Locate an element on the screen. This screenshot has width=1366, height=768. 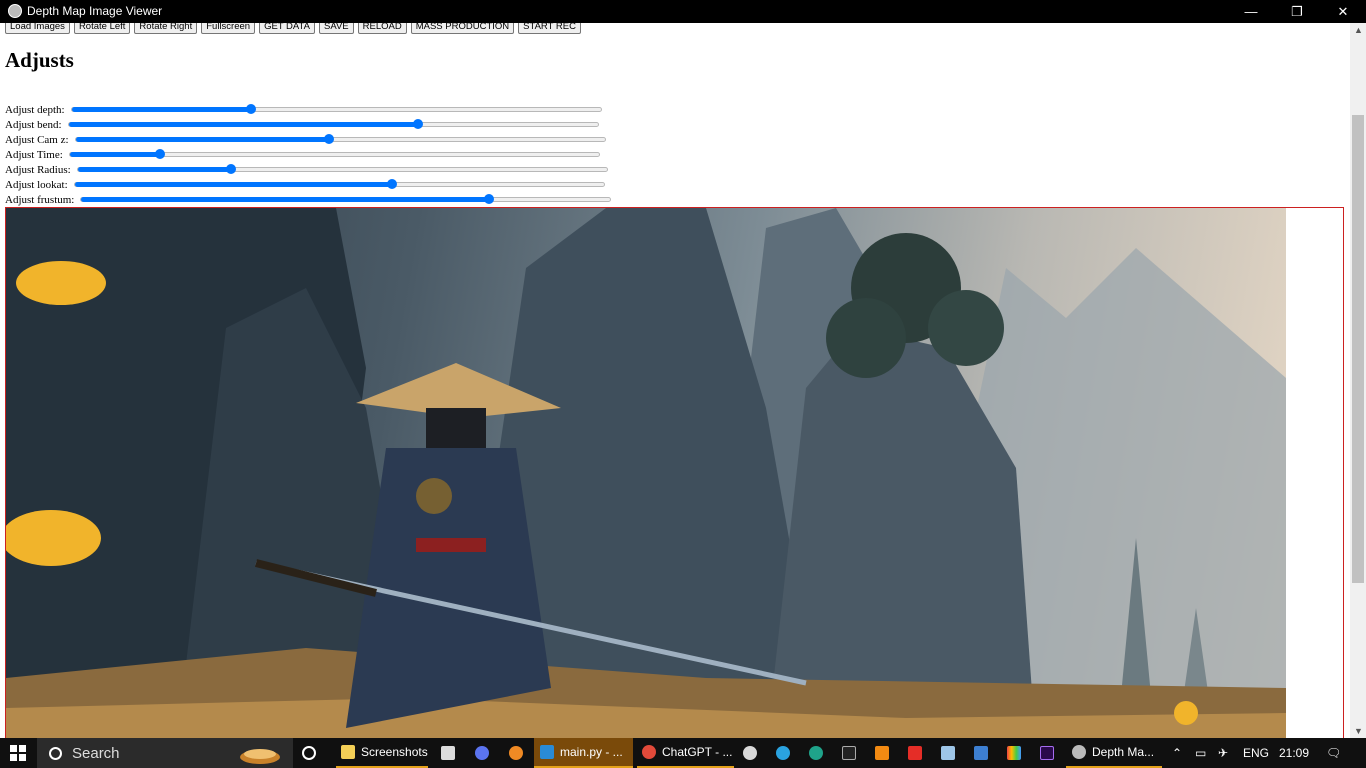
slider-label: Adjust depth: is located at coordinates (35, 109).